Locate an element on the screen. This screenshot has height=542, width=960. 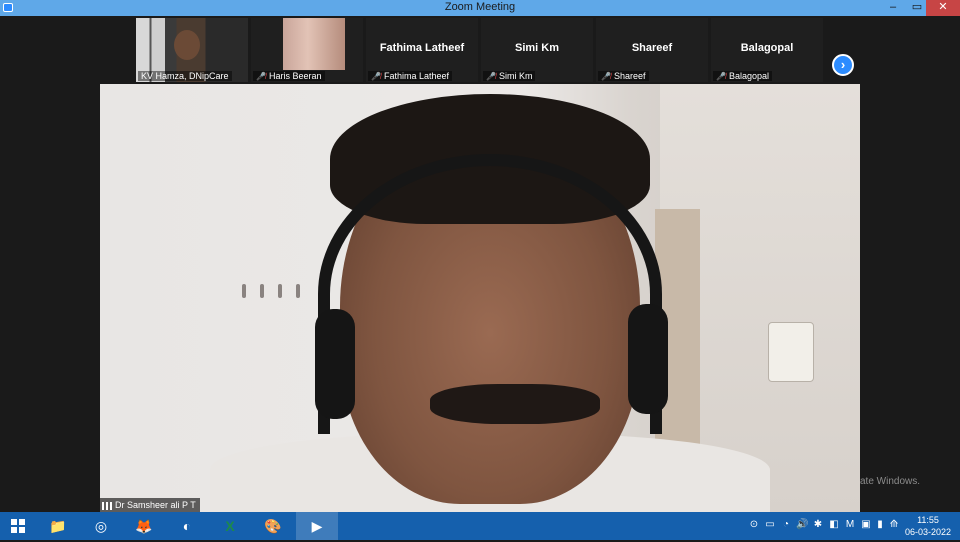
next-participants-button: › is located at coordinates (843, 65).